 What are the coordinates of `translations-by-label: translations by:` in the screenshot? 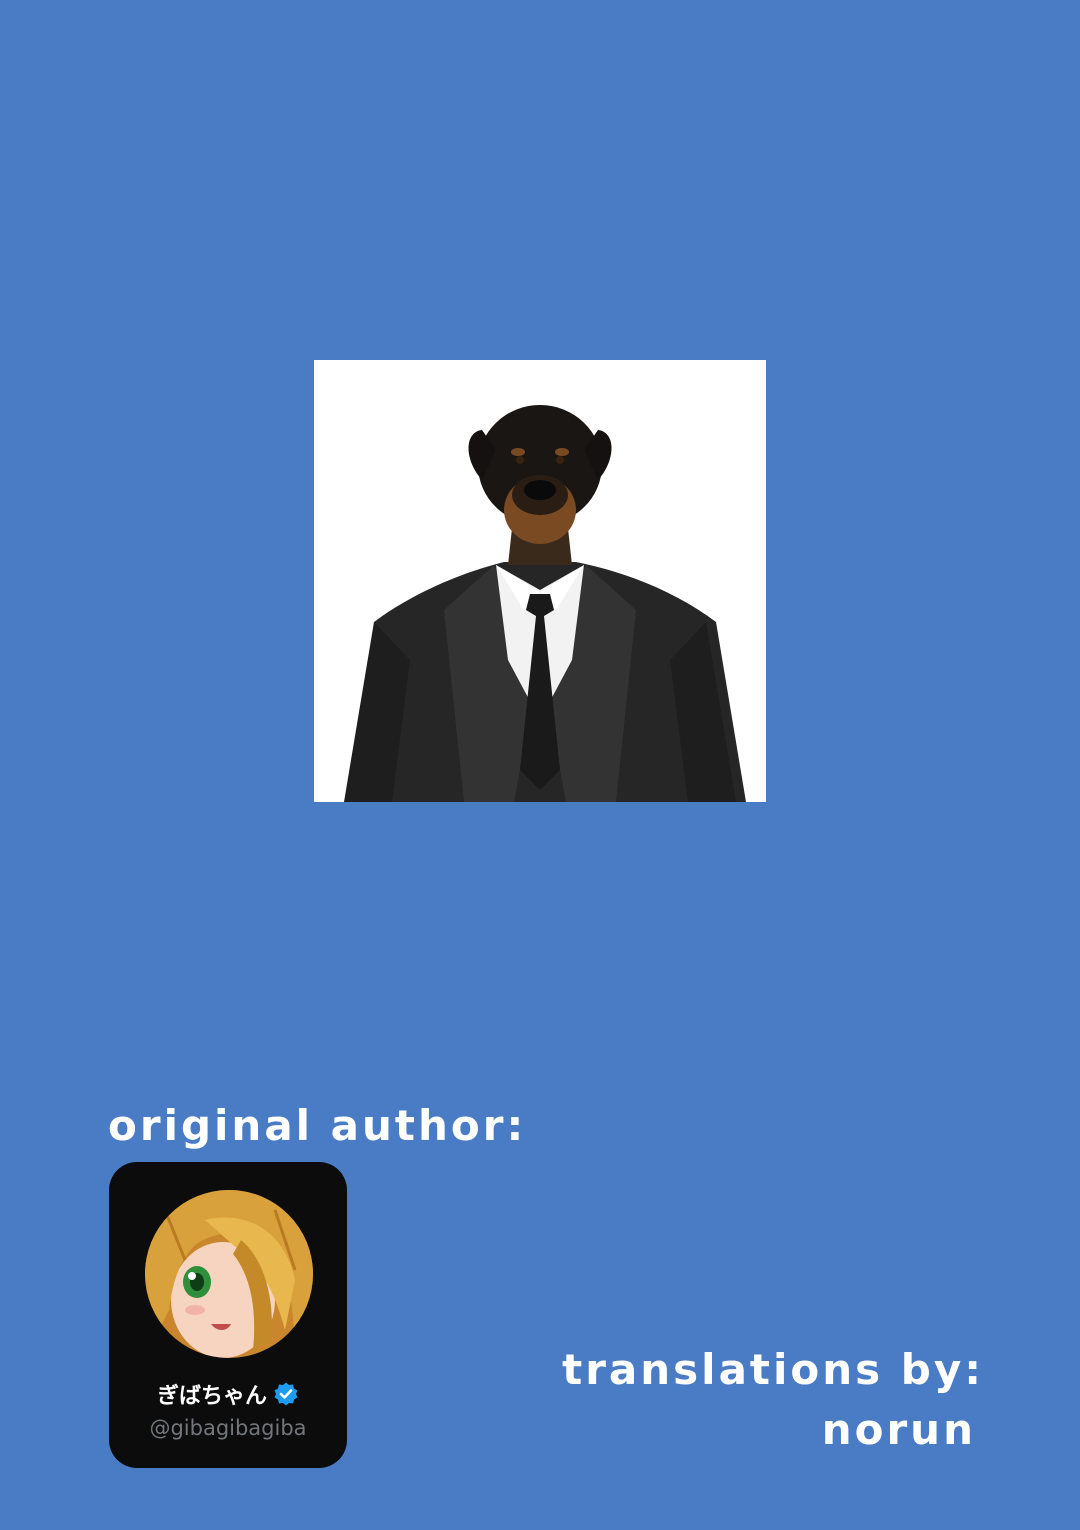 It's located at (773, 1369).